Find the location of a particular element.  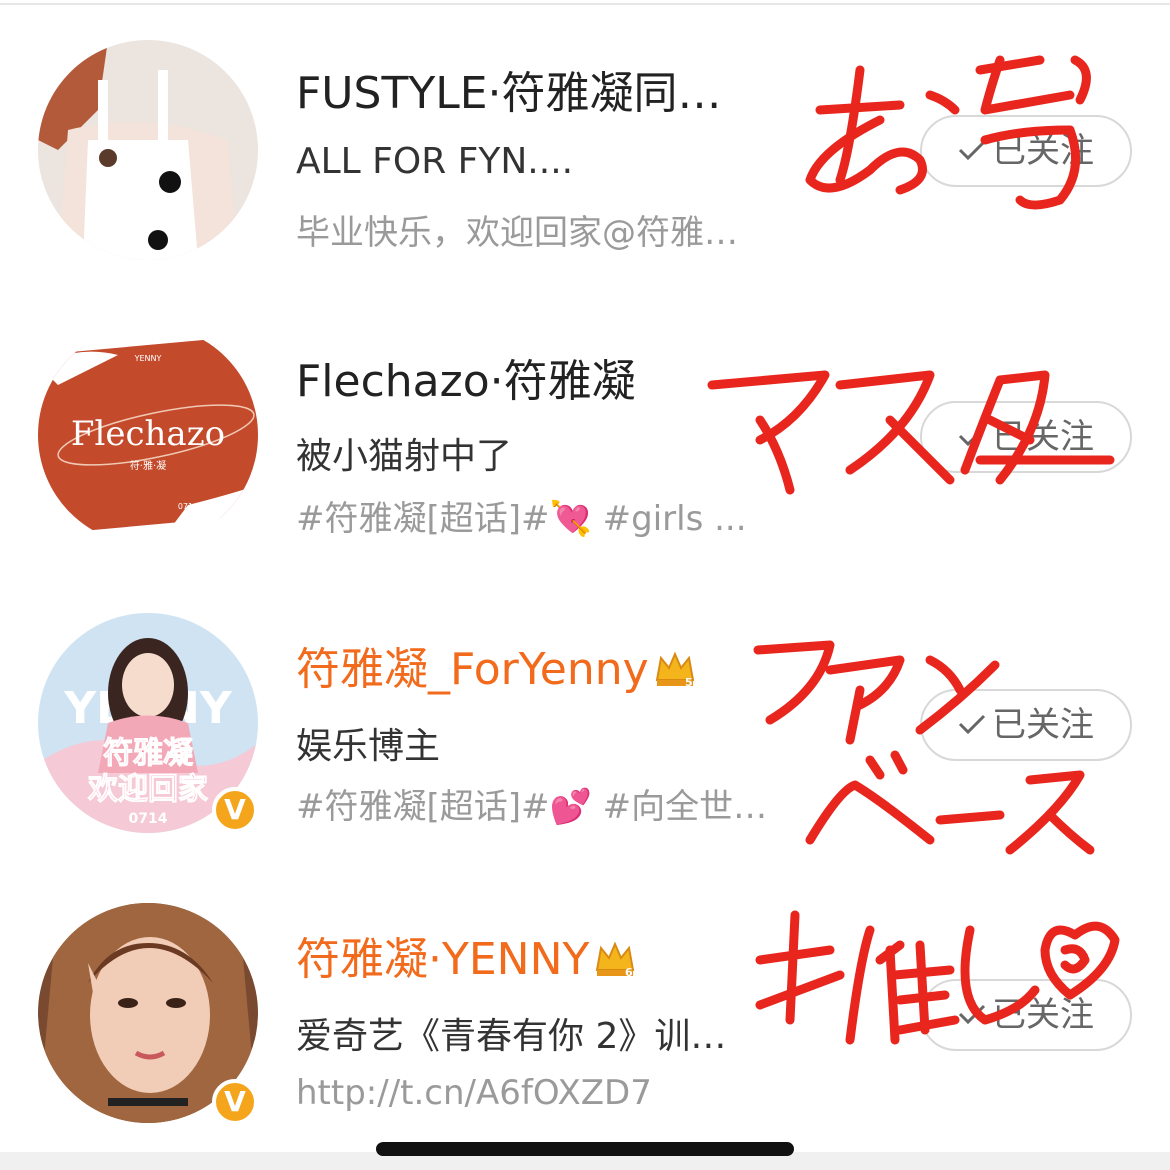

account-name: 符雅凝_ForYenny 5 is located at coordinates (496, 665).